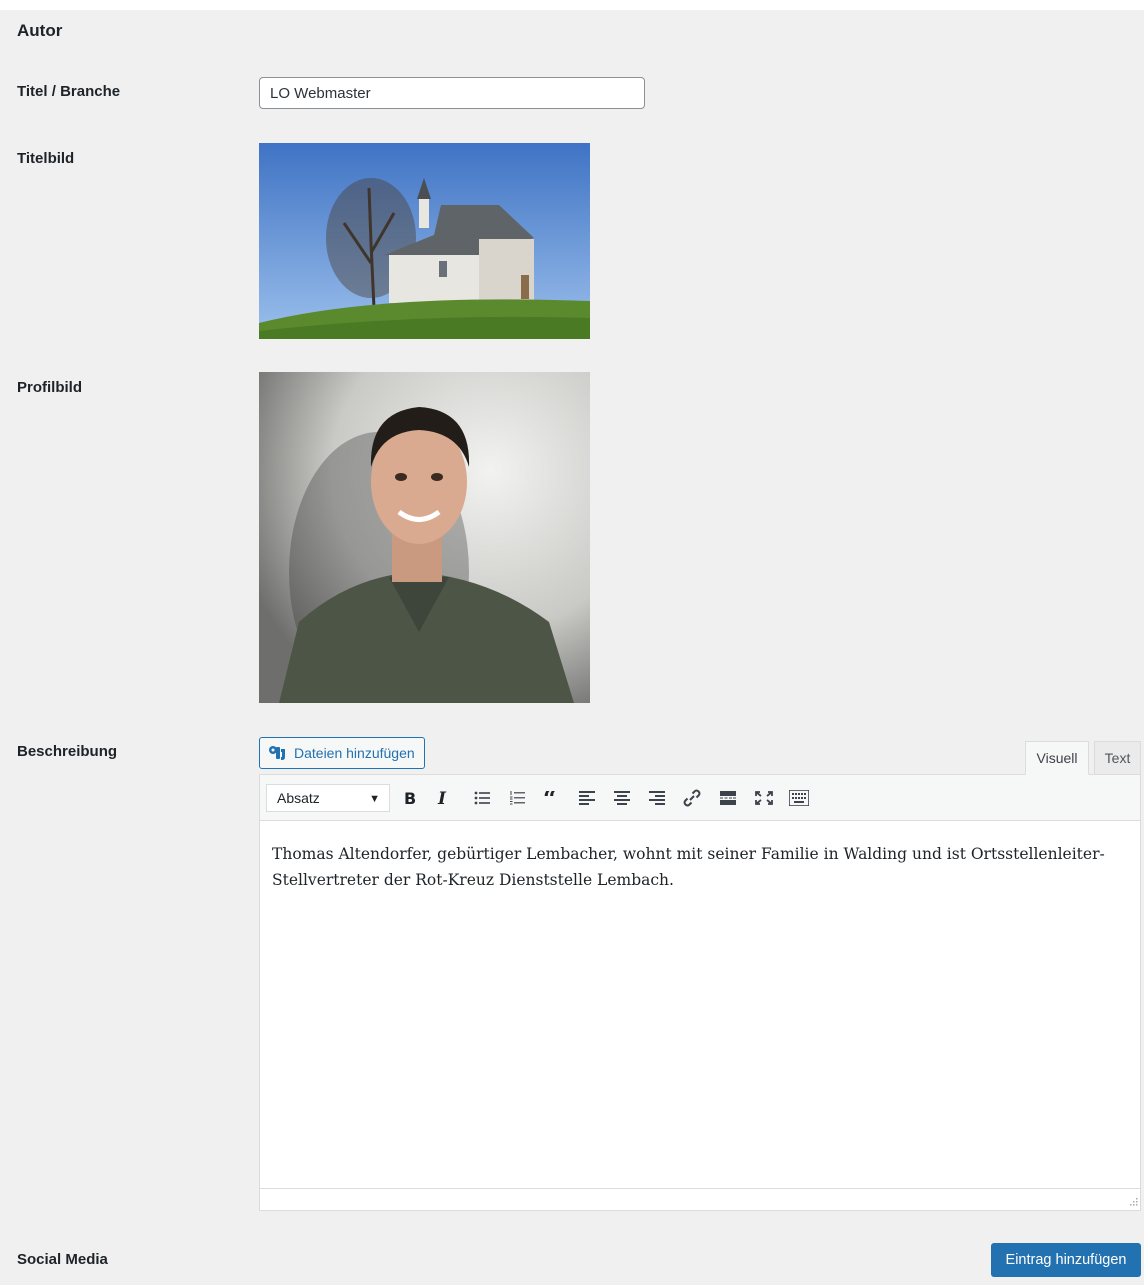 Image resolution: width=1144 pixels, height=1285 pixels. I want to click on add-entry-button: Eintrag hinzufügen, so click(1066, 1260).